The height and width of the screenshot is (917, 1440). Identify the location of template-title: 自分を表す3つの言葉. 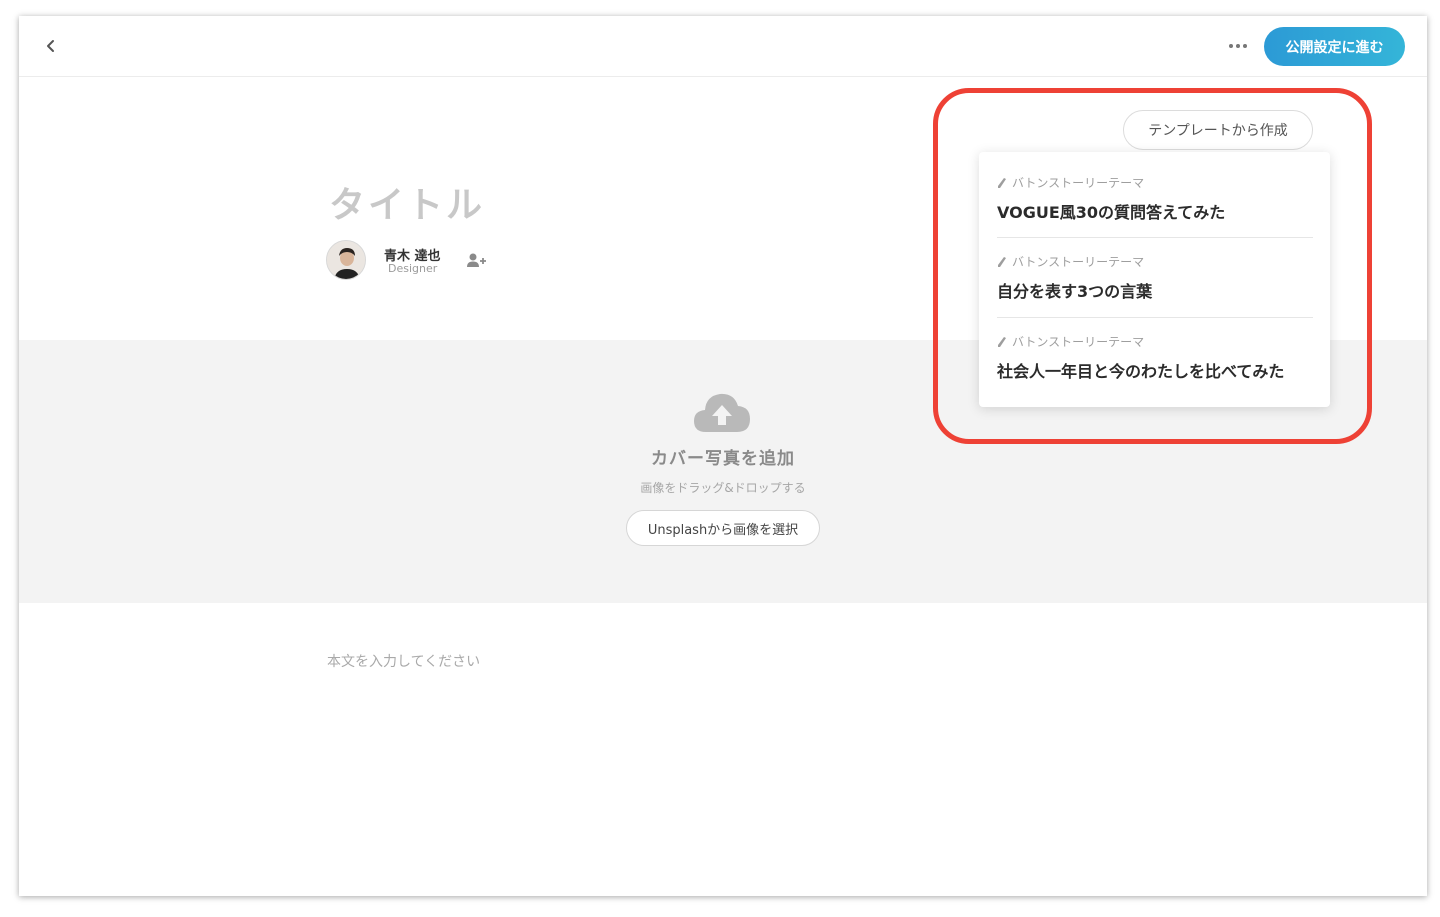
(1075, 291).